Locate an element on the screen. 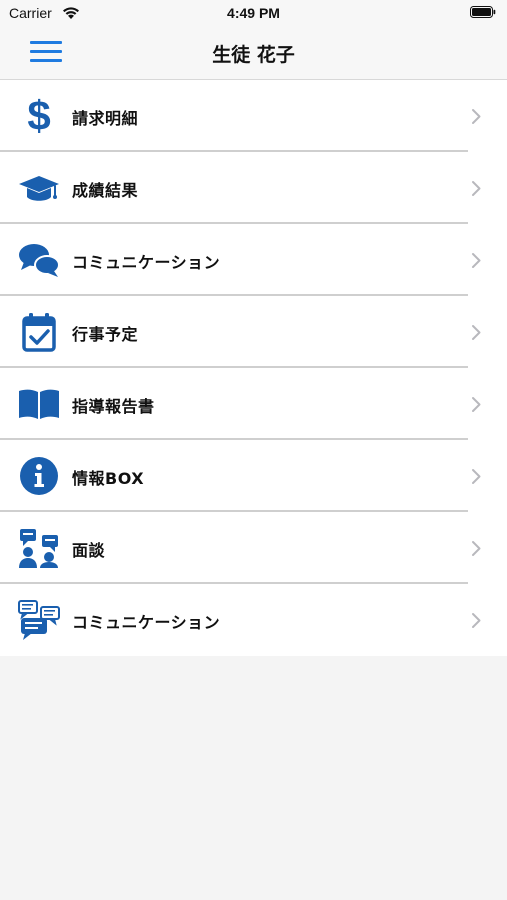 Image resolution: width=507 pixels, height=900 pixels. clock: 4:49 PM is located at coordinates (253, 13).